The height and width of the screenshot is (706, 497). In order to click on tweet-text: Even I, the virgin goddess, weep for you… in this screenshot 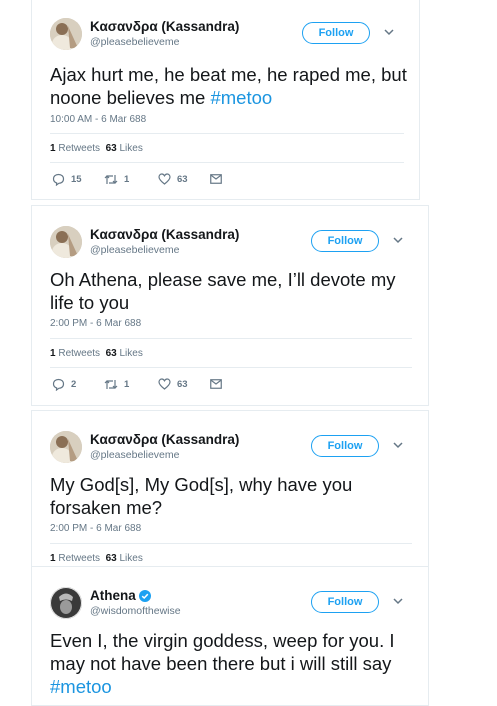, I will do `click(231, 663)`.